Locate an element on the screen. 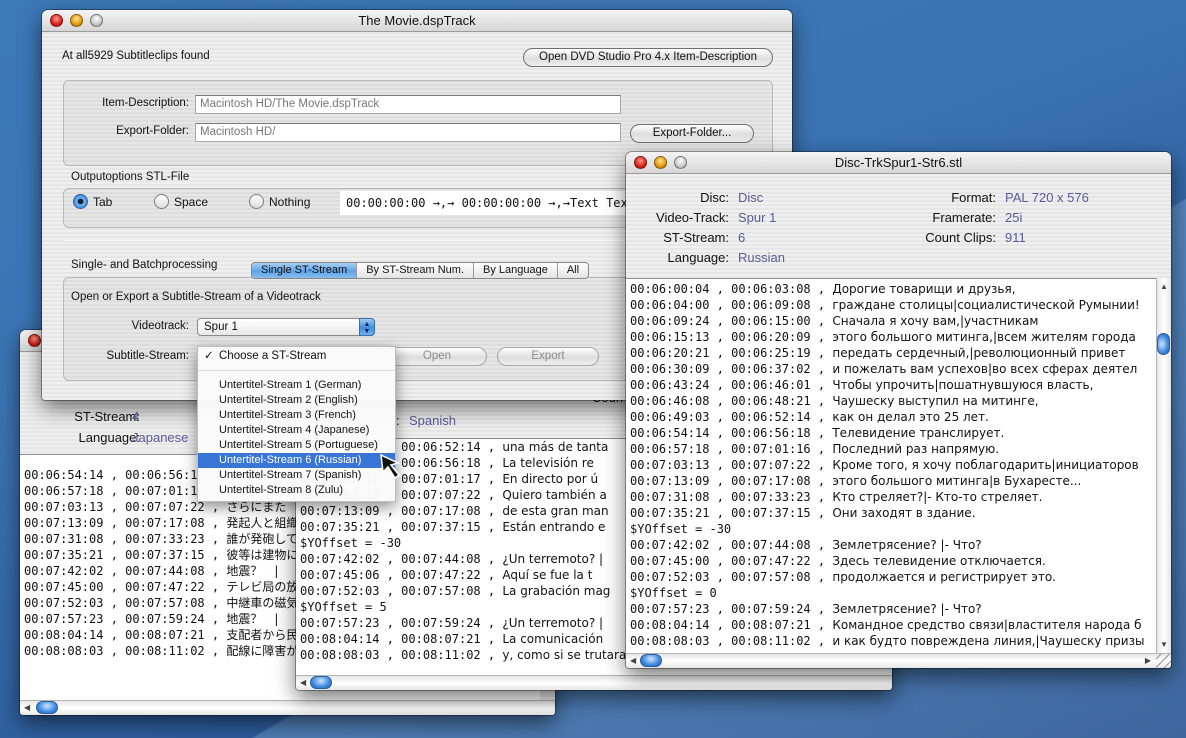  radio-tab: Tab is located at coordinates (92, 201).